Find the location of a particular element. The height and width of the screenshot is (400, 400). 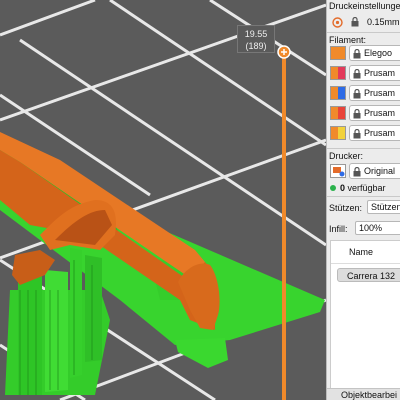

available-text: verfügbar is located at coordinates (366, 187).